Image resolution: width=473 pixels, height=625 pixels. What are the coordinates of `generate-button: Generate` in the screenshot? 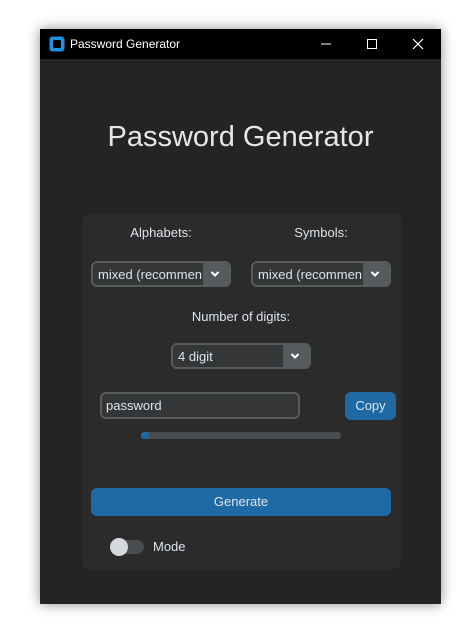 It's located at (241, 502).